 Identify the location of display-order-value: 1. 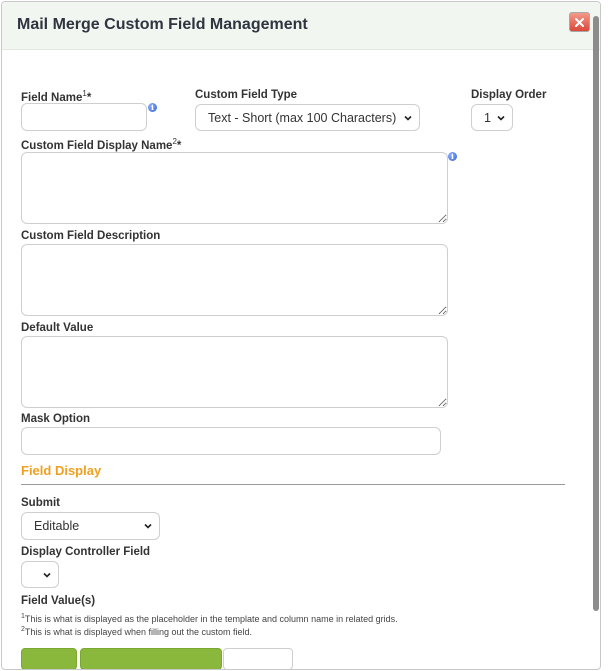
(487, 117).